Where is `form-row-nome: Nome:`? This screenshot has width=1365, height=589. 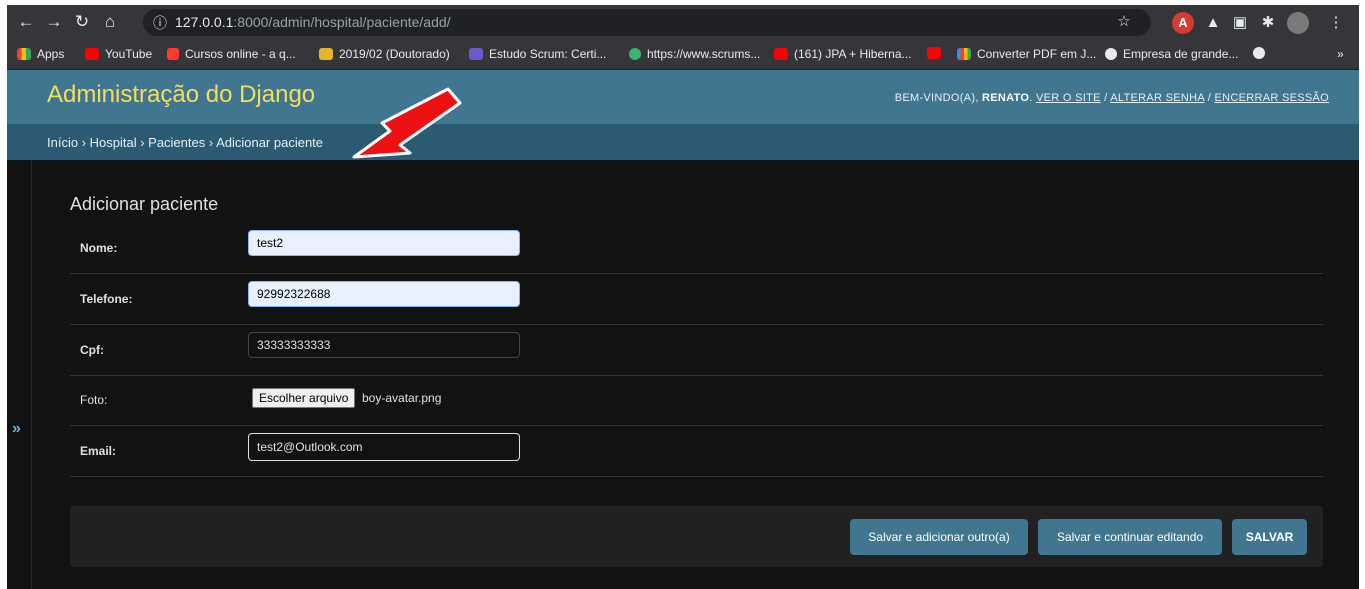 form-row-nome: Nome: is located at coordinates (696, 248).